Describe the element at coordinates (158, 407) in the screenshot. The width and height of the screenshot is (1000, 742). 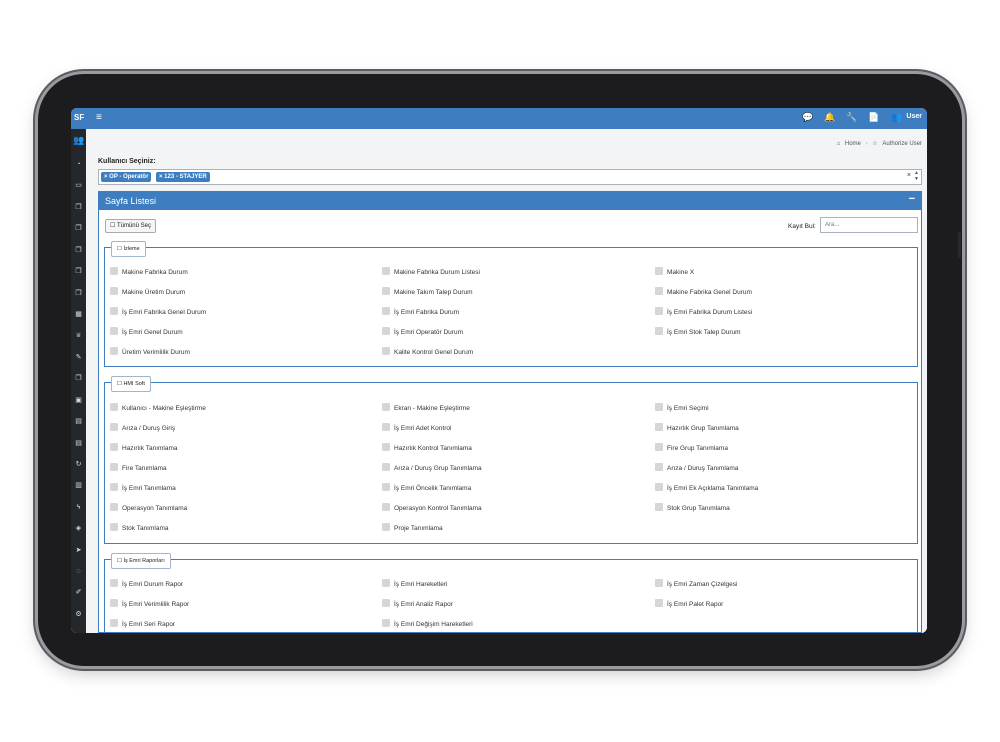
I see `page-checkbox-item: Kullanıcı - Makine Eşleştirme` at that location.